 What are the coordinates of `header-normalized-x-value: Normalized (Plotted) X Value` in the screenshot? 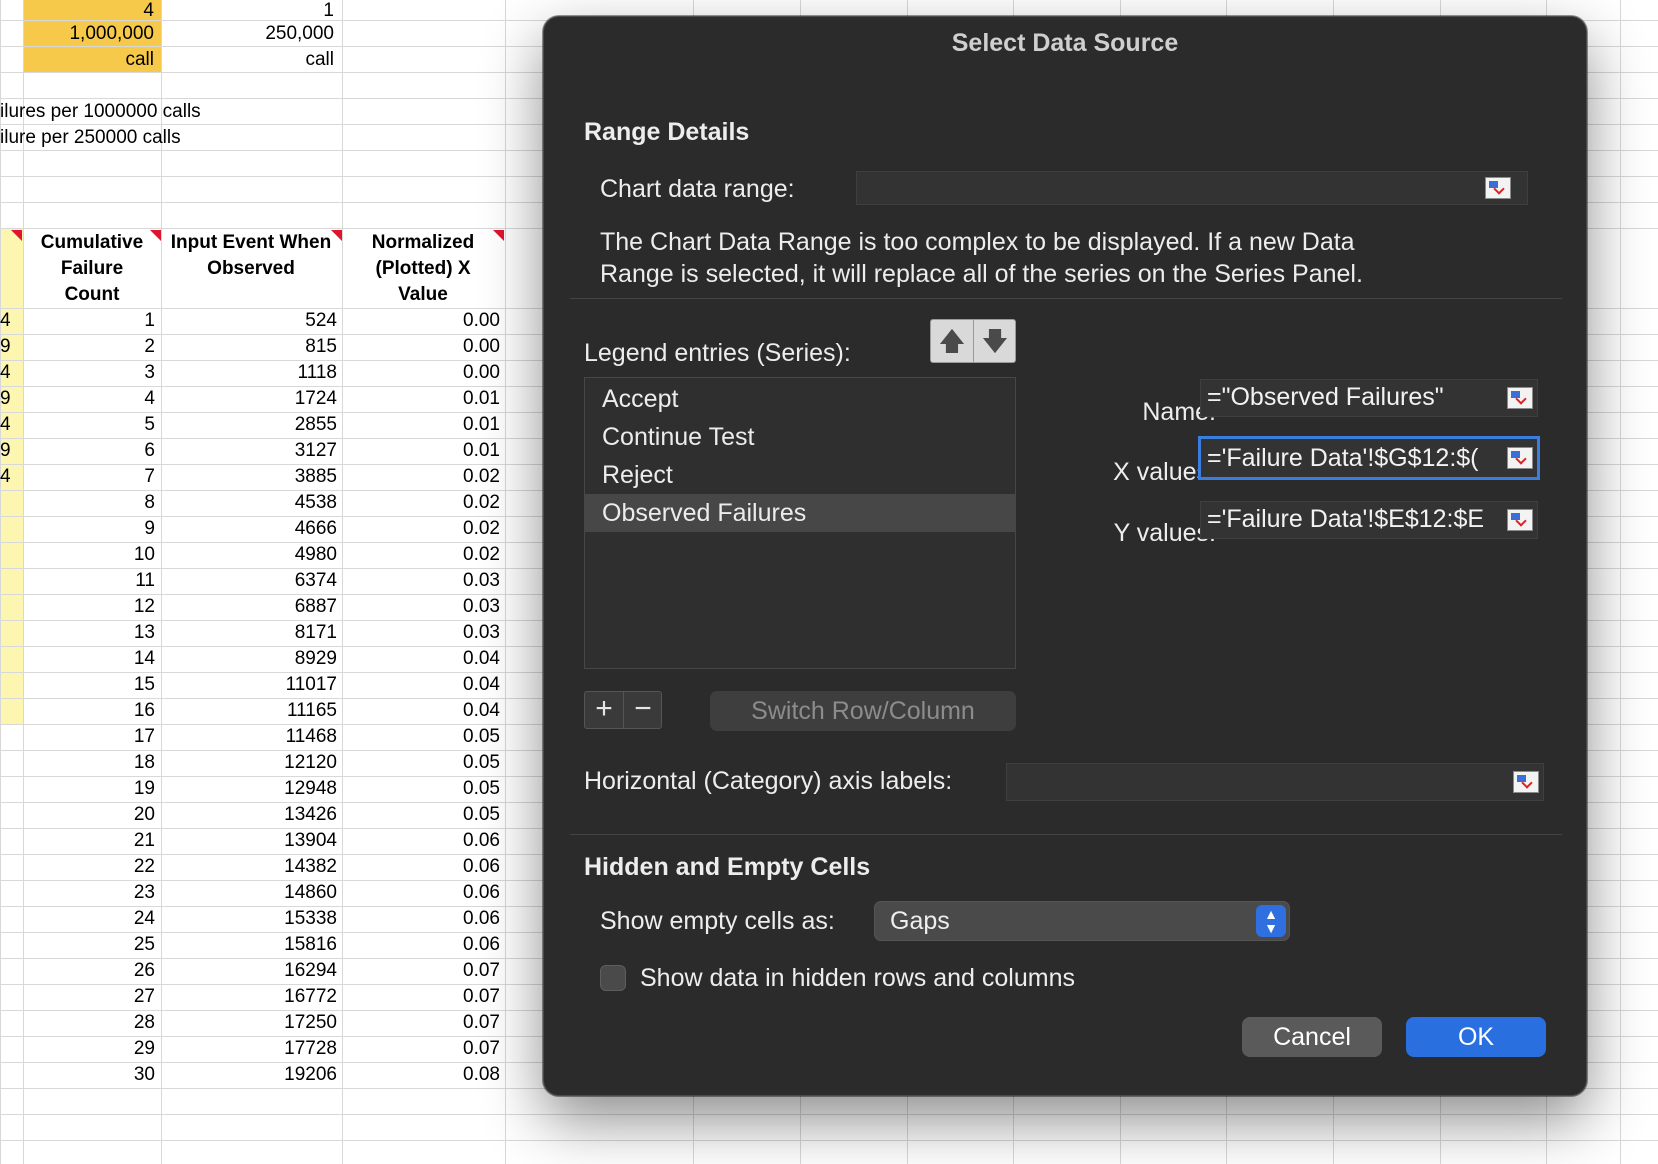 It's located at (423, 269).